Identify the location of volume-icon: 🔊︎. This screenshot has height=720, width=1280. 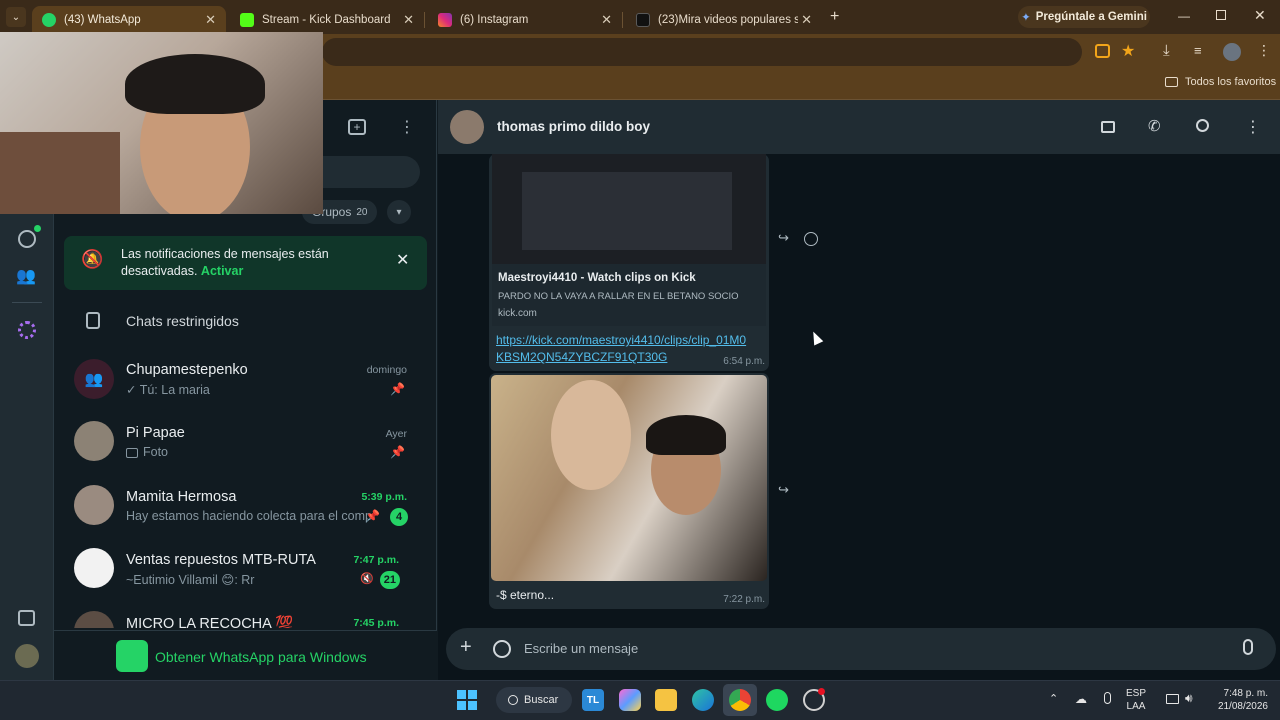
(1189, 698).